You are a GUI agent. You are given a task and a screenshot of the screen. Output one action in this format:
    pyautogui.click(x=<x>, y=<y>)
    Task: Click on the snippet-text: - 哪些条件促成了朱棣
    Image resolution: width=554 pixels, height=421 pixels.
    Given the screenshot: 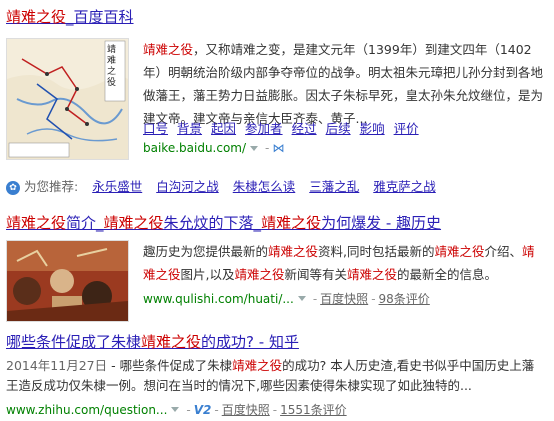 What is the action you would take?
    pyautogui.click(x=170, y=365)
    